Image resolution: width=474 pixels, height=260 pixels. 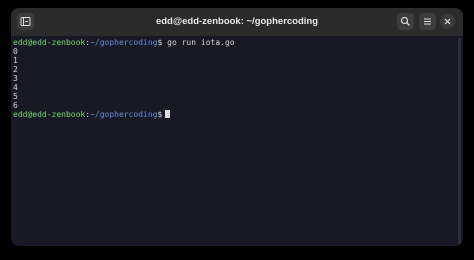 What do you see at coordinates (15, 69) in the screenshot?
I see `output-line: 2` at bounding box center [15, 69].